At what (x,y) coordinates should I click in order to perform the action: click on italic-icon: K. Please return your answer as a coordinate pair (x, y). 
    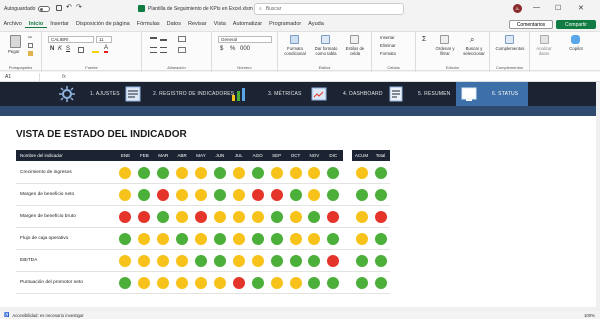
    Looking at the image, I should click on (60, 49).